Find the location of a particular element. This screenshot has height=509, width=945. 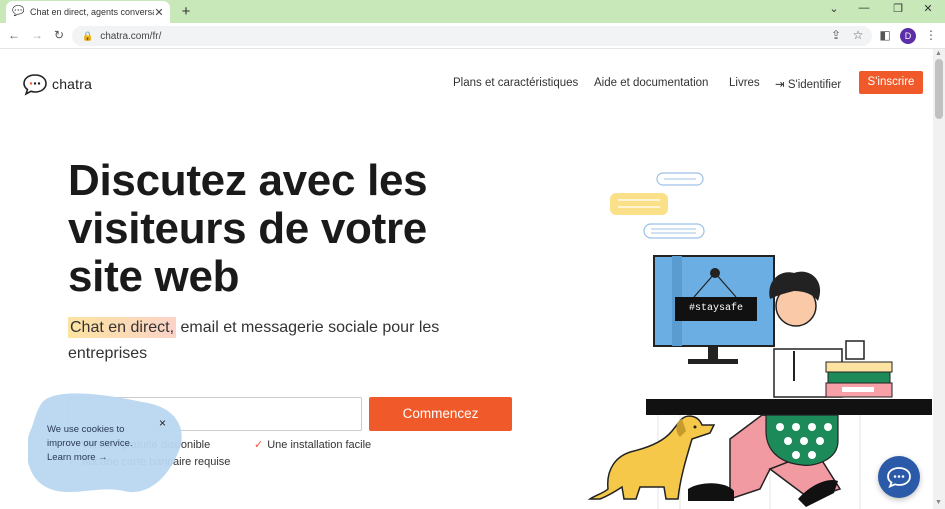

reload-icon: ↻ is located at coordinates (59, 35).